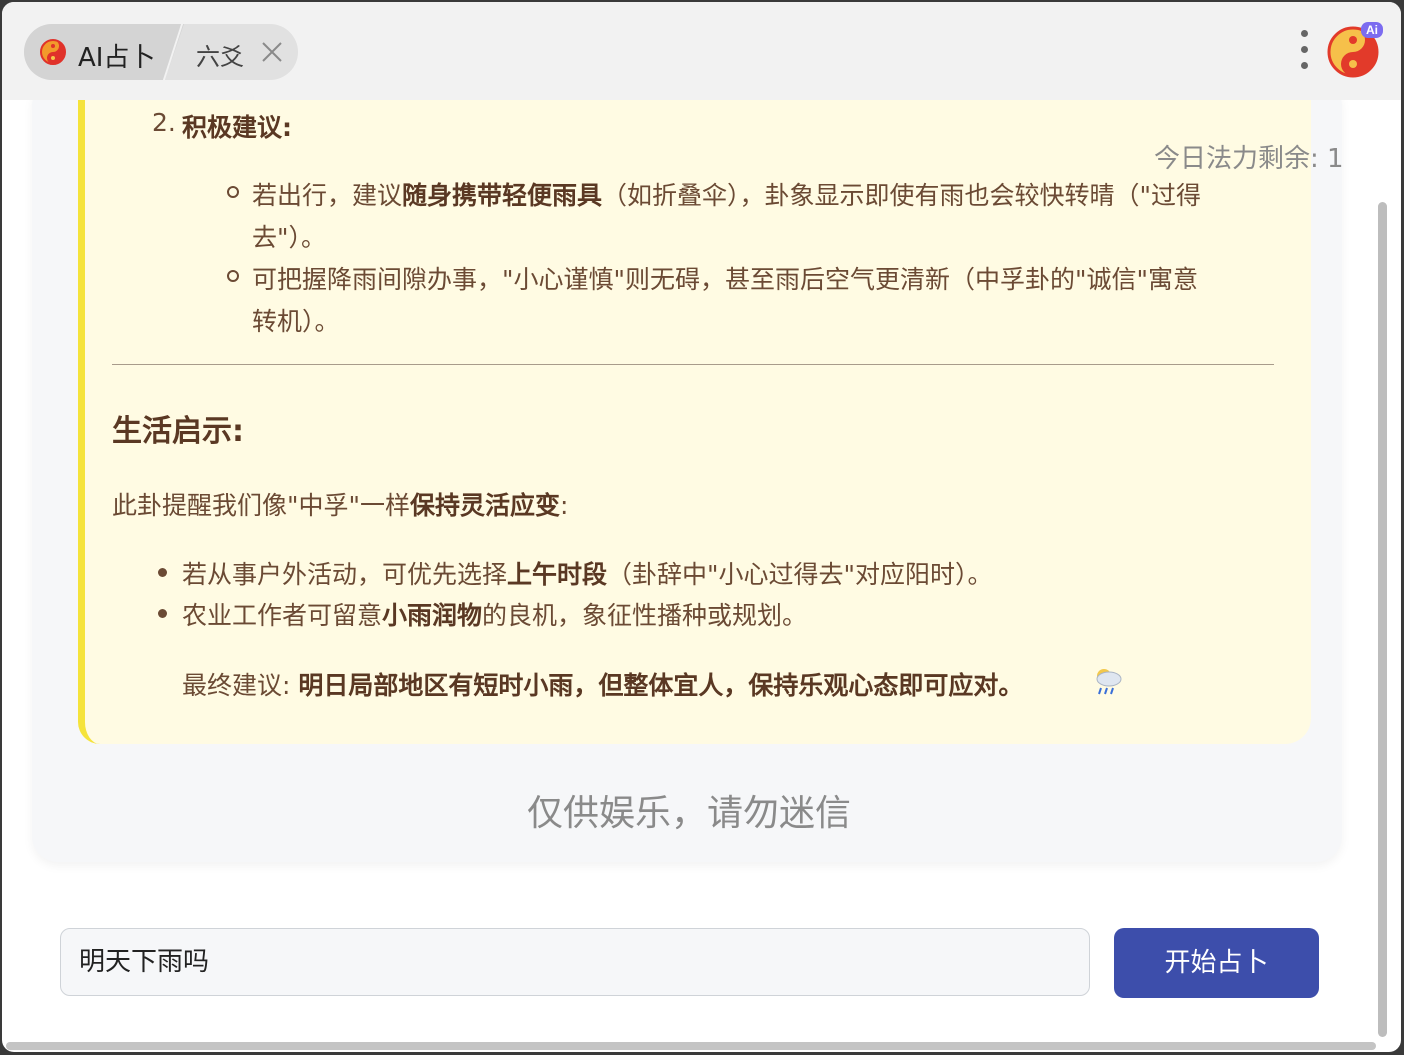 The height and width of the screenshot is (1055, 1404). Describe the element at coordinates (161, 52) in the screenshot. I see `tab-strip: AI占卜 六爻` at that location.